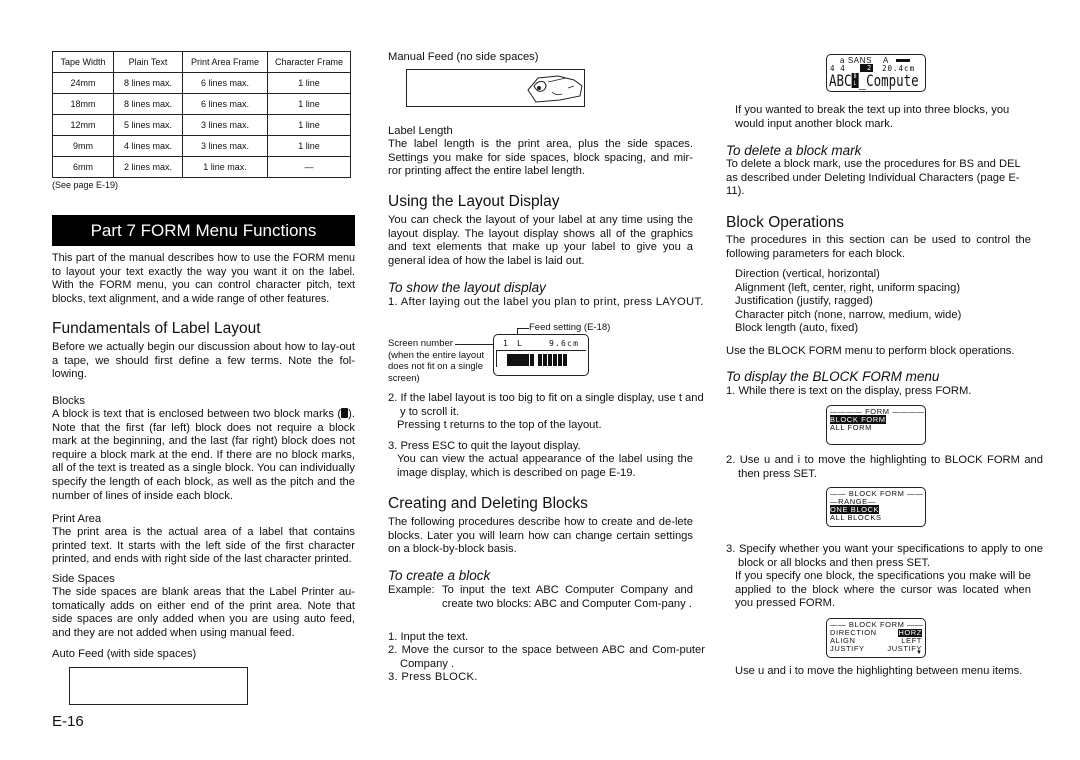 The width and height of the screenshot is (1080, 760). Describe the element at coordinates (794, 150) in the screenshot. I see `delete-block-subheading: To delete a block mark` at that location.